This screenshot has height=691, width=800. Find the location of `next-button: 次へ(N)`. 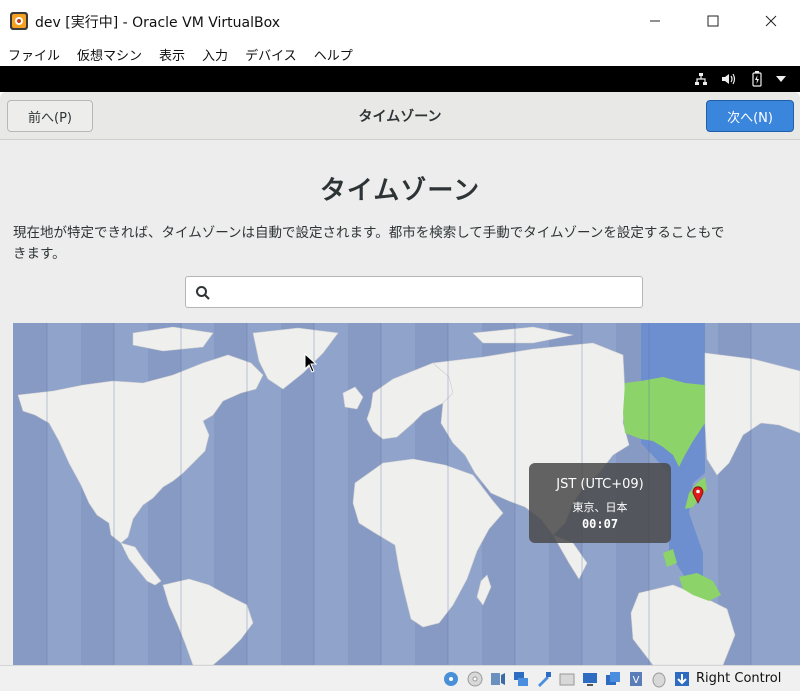

next-button: 次へ(N) is located at coordinates (750, 116).